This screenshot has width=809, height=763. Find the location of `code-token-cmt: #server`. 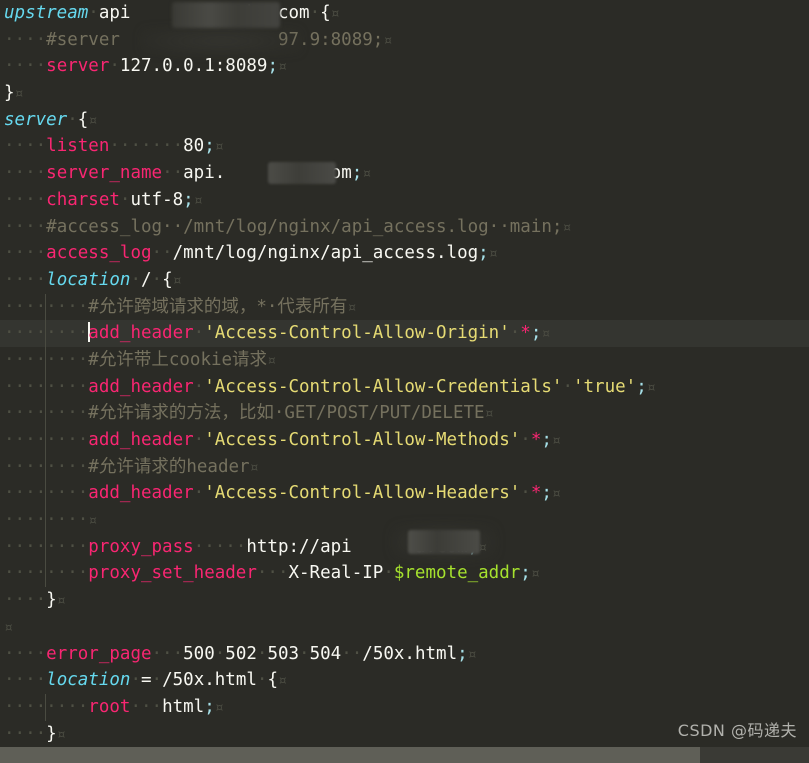

code-token-cmt: #server is located at coordinates (83, 39).